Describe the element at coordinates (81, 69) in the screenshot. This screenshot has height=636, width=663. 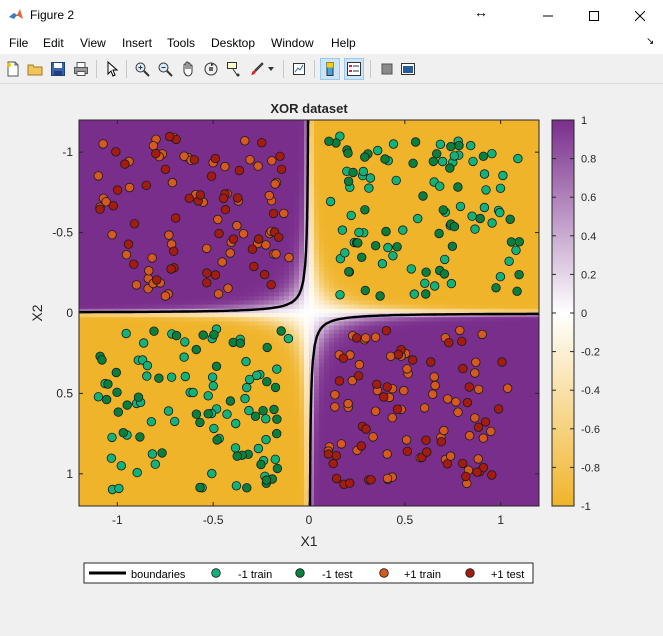
I see `print-button` at that location.